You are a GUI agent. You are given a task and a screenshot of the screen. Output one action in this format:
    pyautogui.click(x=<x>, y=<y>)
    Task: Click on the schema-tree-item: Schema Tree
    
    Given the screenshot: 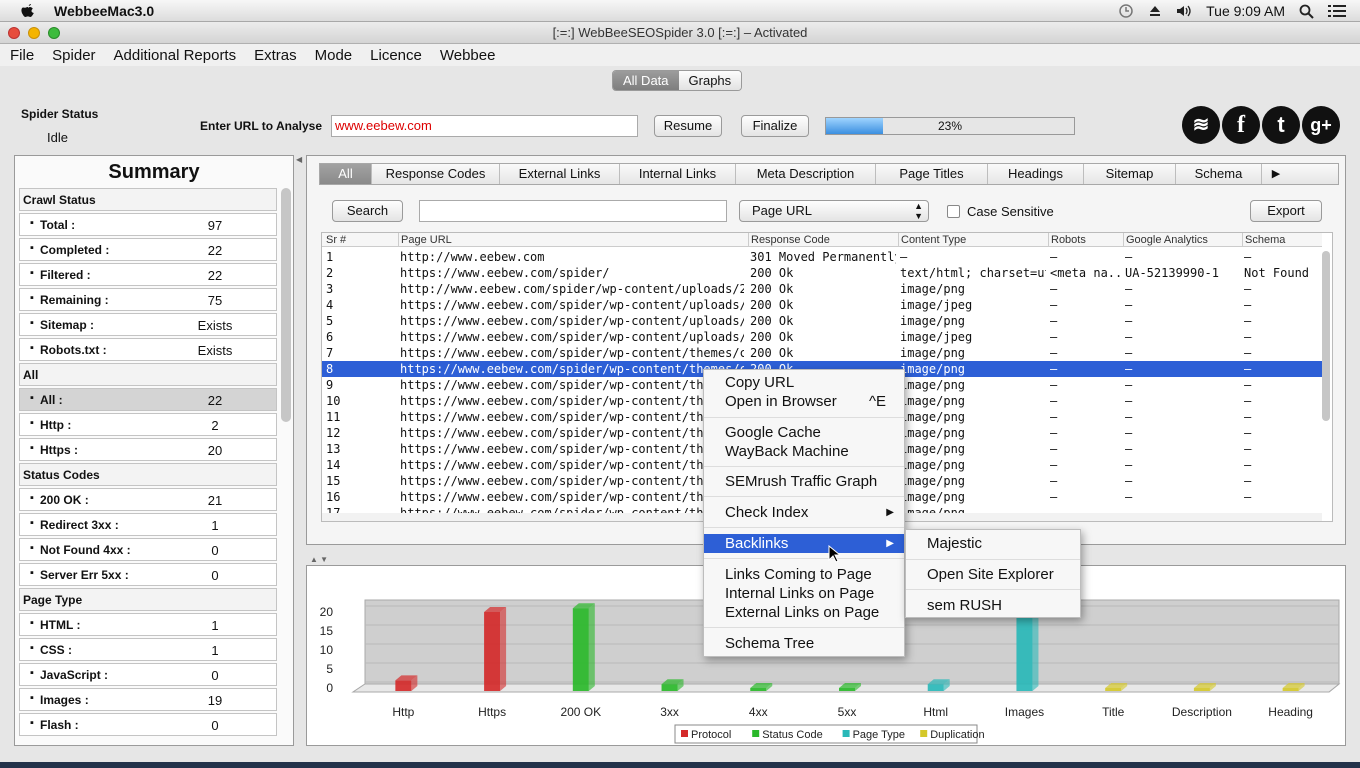 What is the action you would take?
    pyautogui.click(x=804, y=643)
    